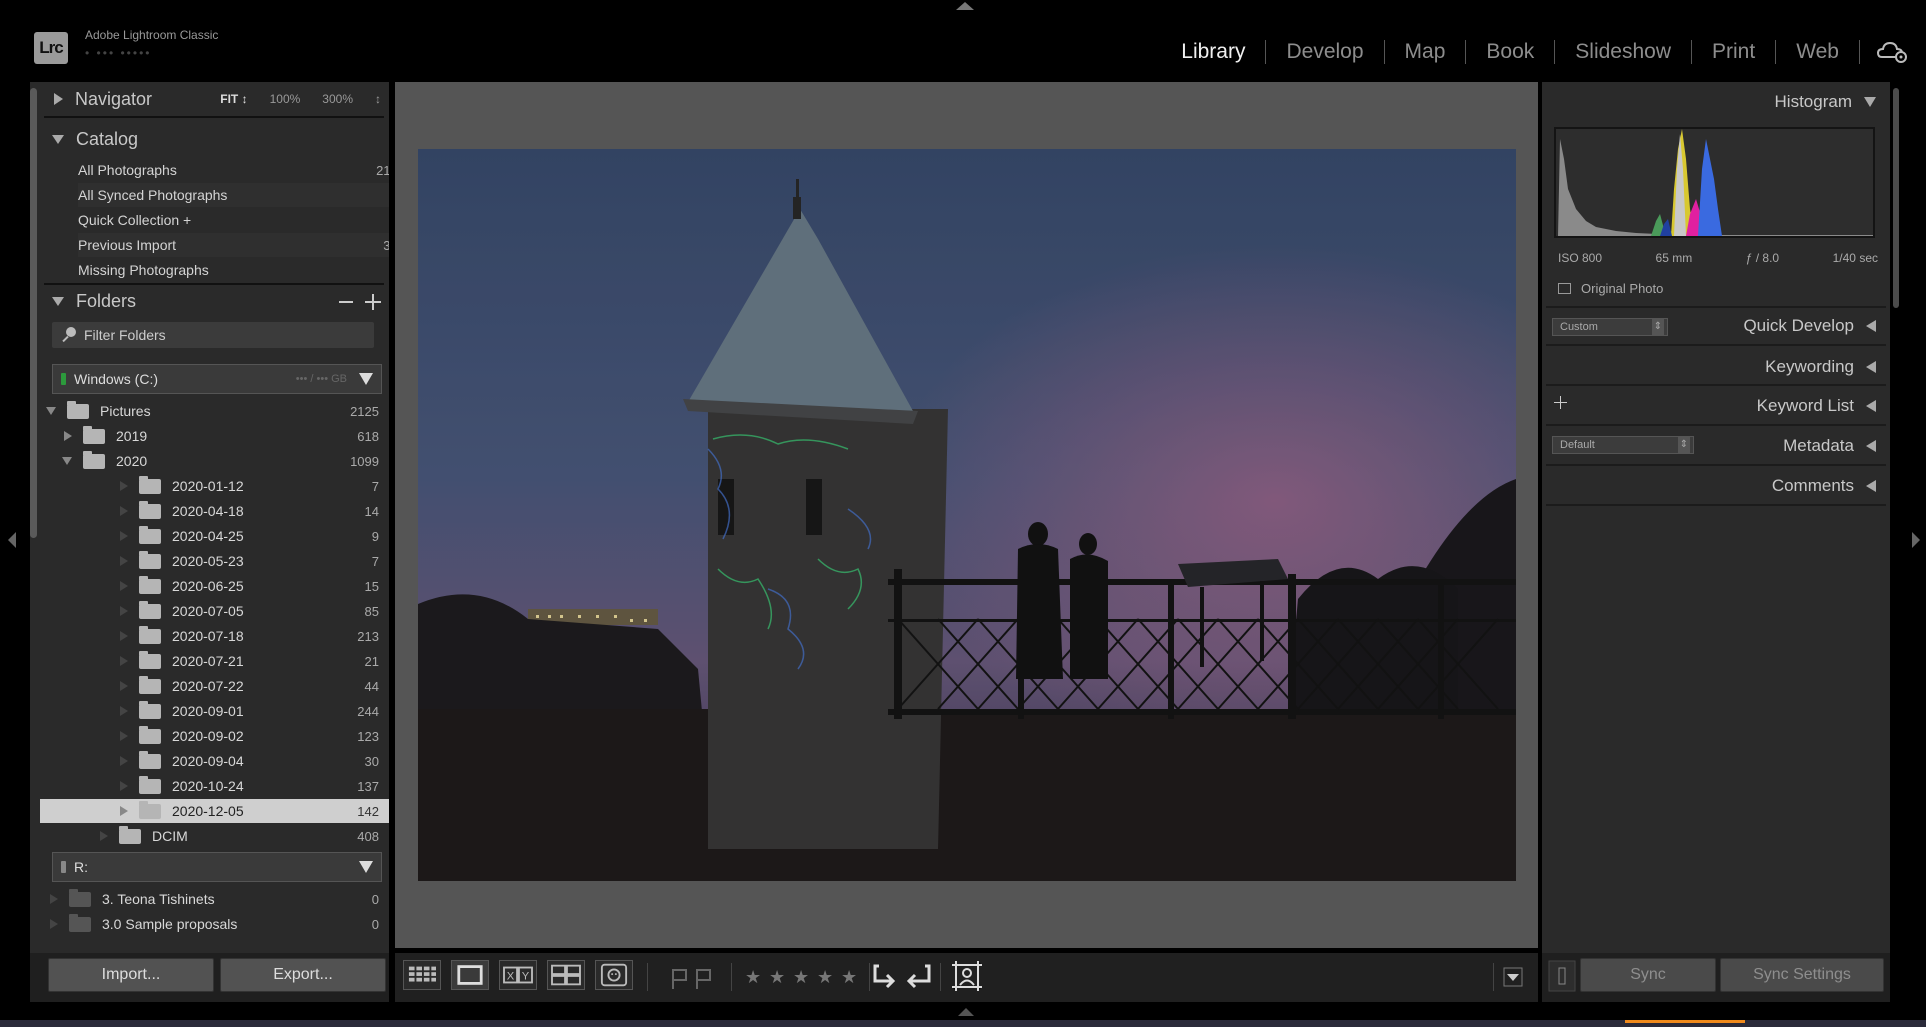  What do you see at coordinates (518, 975) in the screenshot?
I see `compare-view-icon: XY` at bounding box center [518, 975].